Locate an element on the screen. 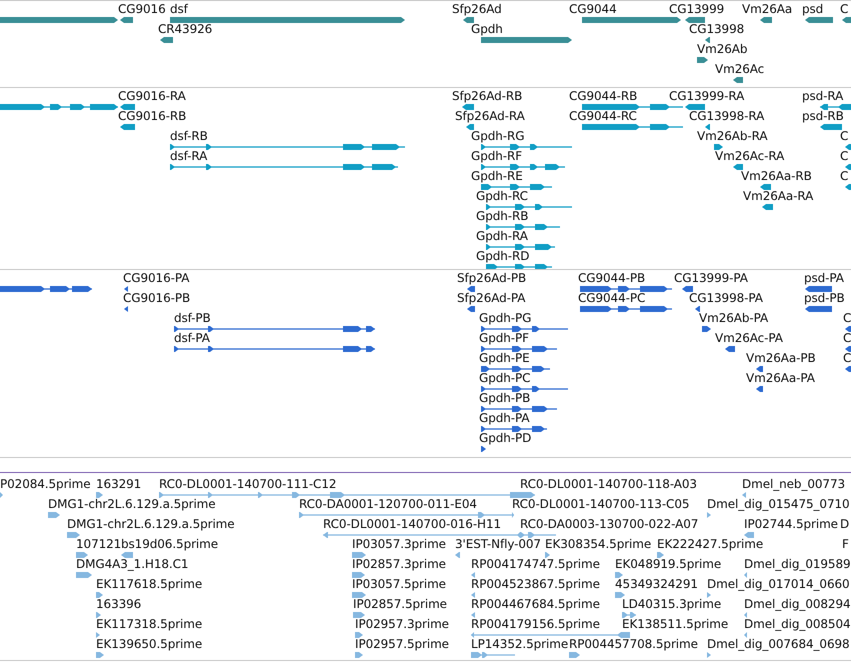 The width and height of the screenshot is (851, 663). feature-label: Vm26Ac is located at coordinates (739, 69).